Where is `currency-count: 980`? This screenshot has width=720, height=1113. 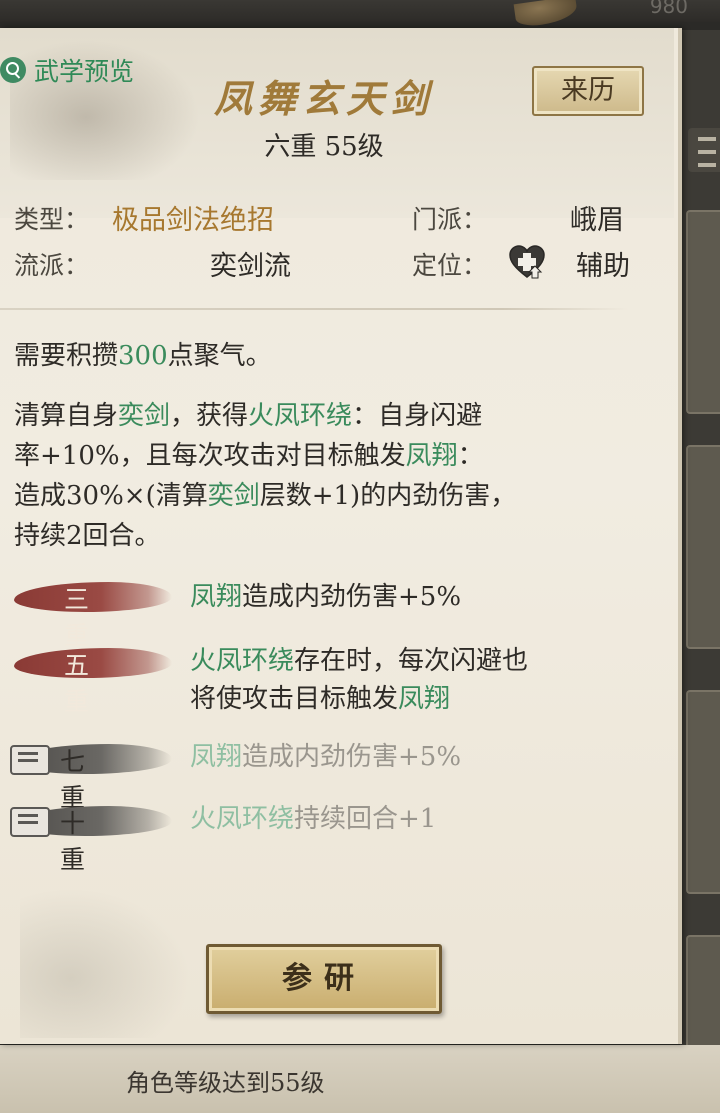 currency-count: 980 is located at coordinates (668, 9).